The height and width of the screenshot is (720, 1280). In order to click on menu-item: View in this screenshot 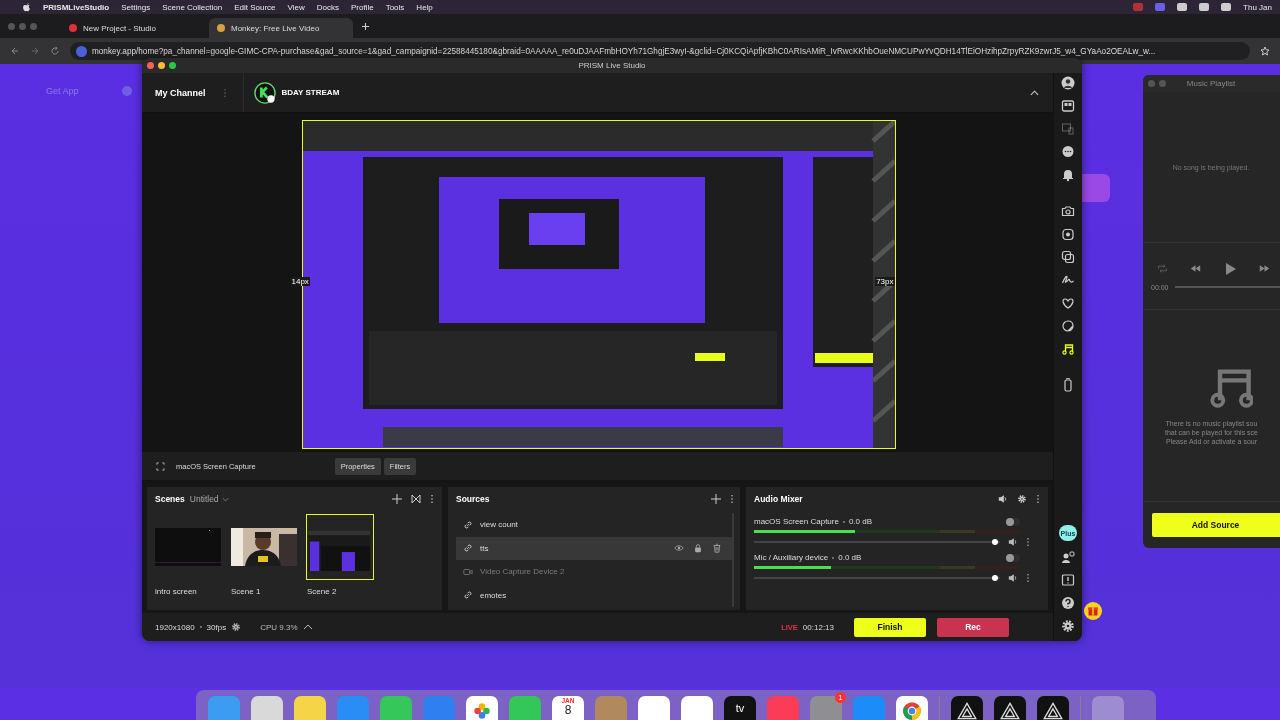, I will do `click(296, 7)`.